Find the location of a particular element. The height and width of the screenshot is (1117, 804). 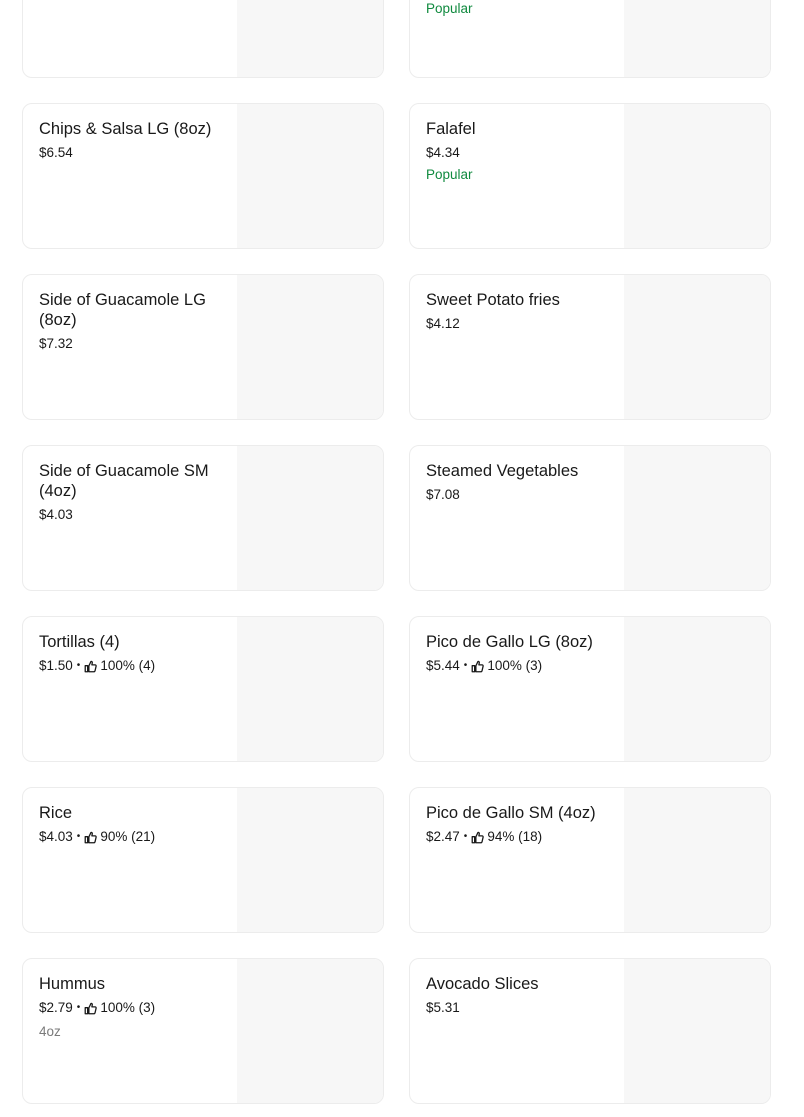

menu-item-info: Hummus $2.79 • 100% (3) 4oz is located at coordinates (131, 1007).